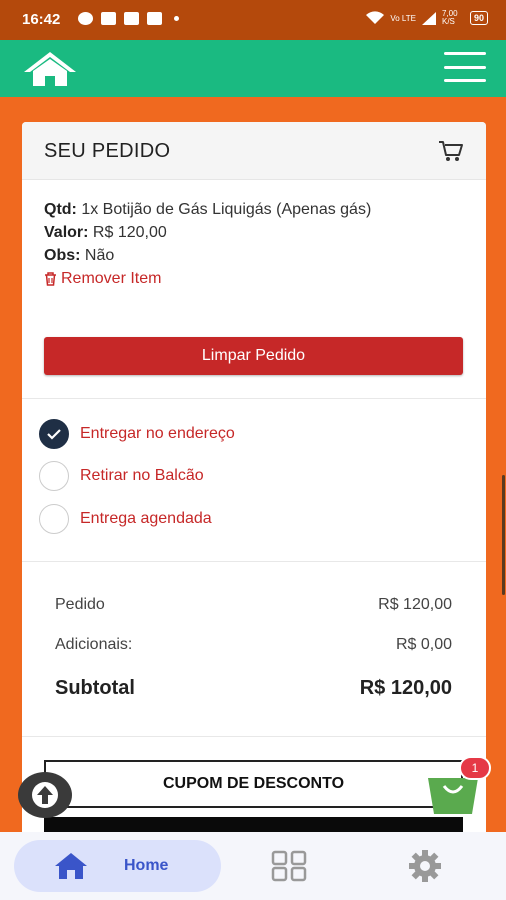  Describe the element at coordinates (79, 255) in the screenshot. I see `item-obs: Obs: Não` at that location.